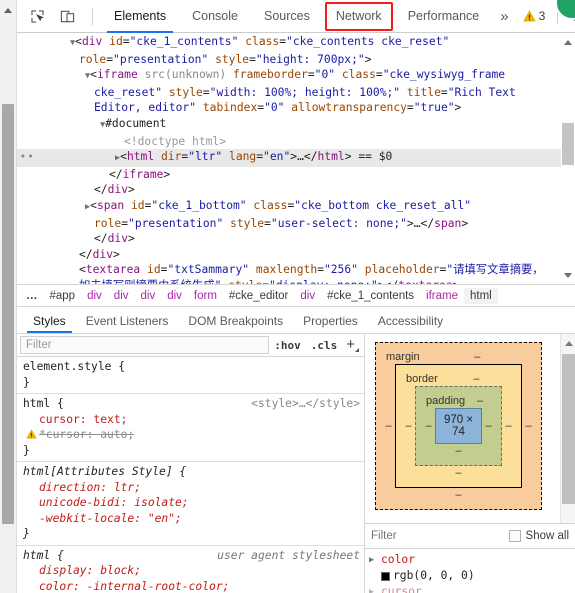 This screenshot has width=575, height=593. Describe the element at coordinates (528, 426) in the screenshot. I see `box-model-margin-right: –` at that location.